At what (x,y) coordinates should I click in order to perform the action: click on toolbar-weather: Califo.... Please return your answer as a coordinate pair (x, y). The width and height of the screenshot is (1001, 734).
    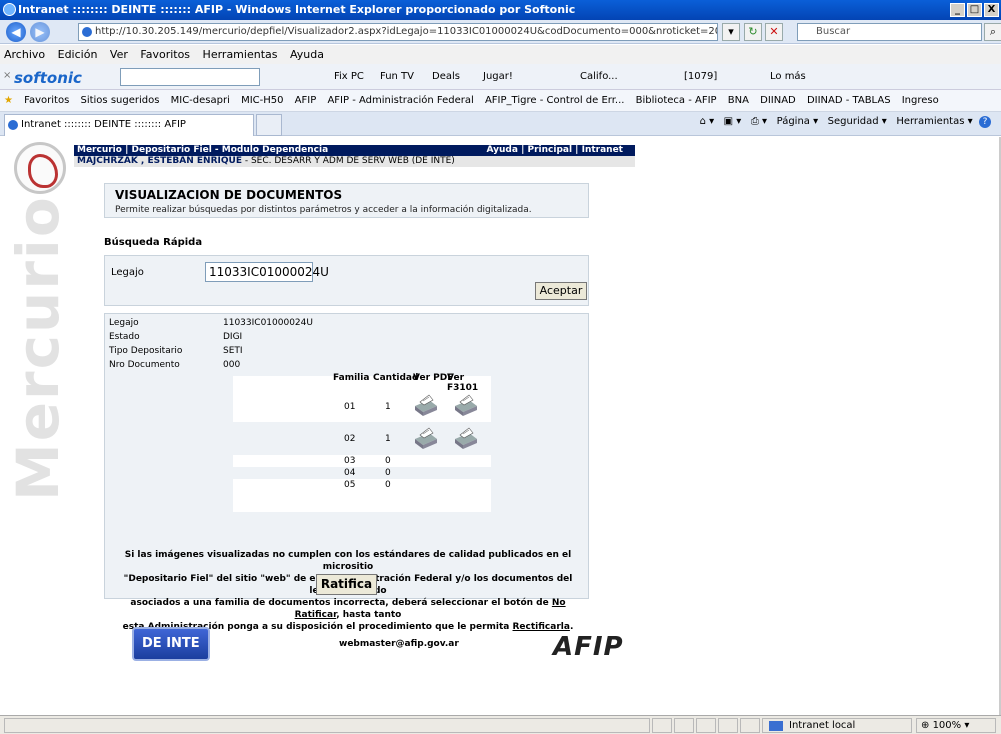
    Looking at the image, I should click on (599, 76).